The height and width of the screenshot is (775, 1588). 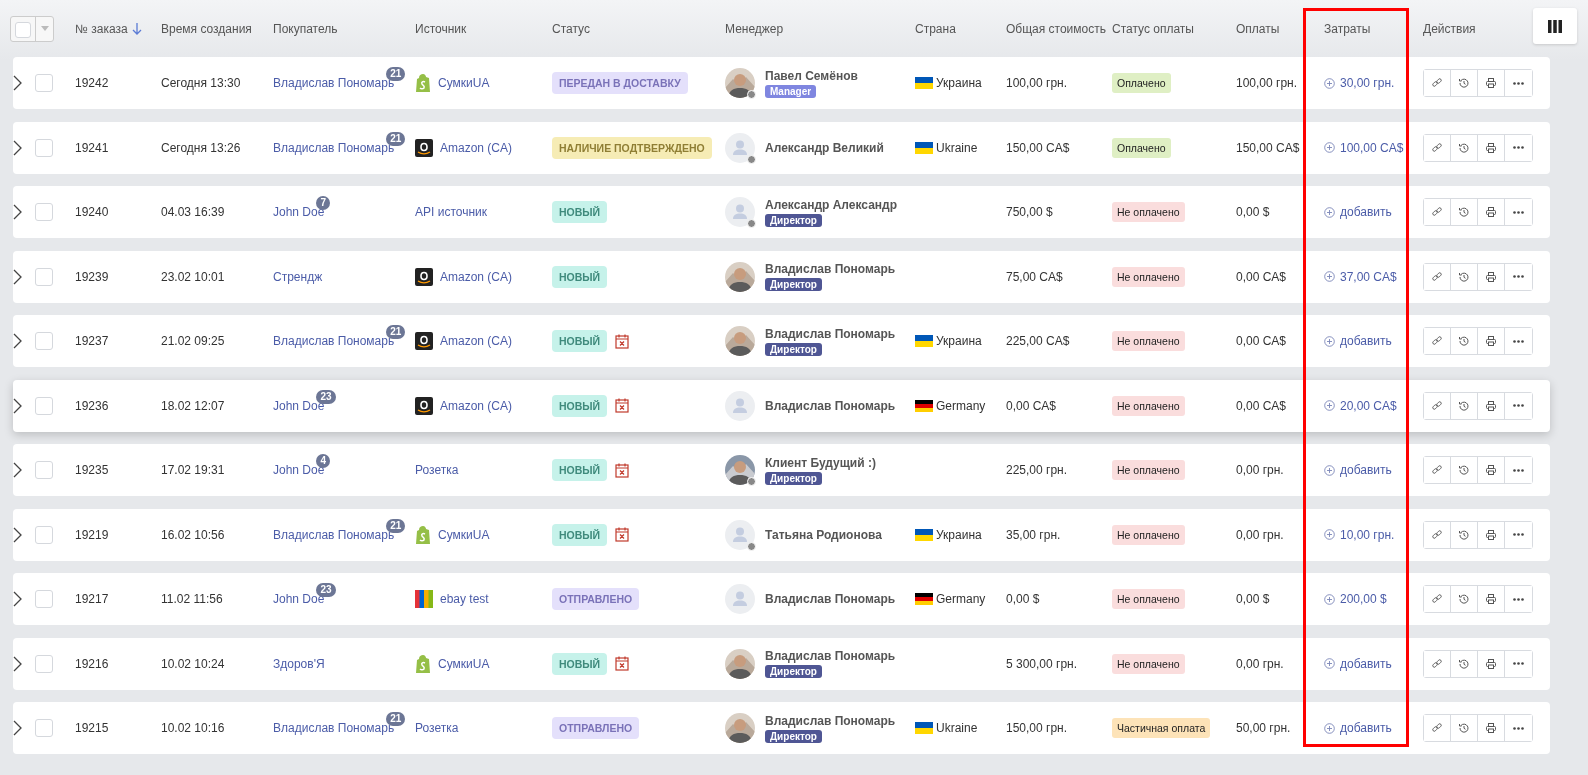 What do you see at coordinates (1059, 28) in the screenshot?
I see `column-header: Общая стоимость` at bounding box center [1059, 28].